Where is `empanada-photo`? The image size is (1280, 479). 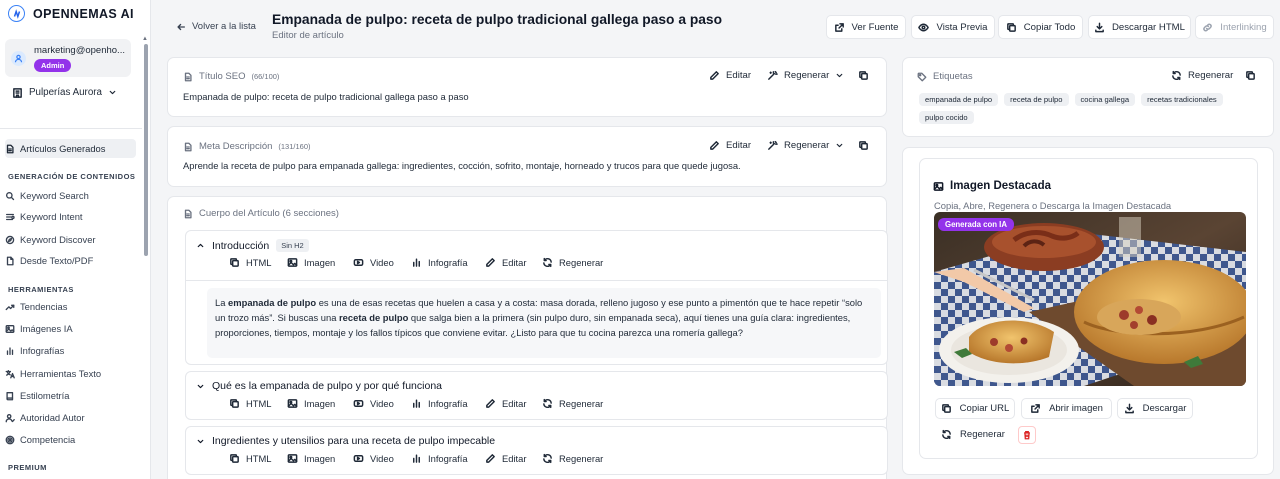
empanada-photo is located at coordinates (1090, 299).